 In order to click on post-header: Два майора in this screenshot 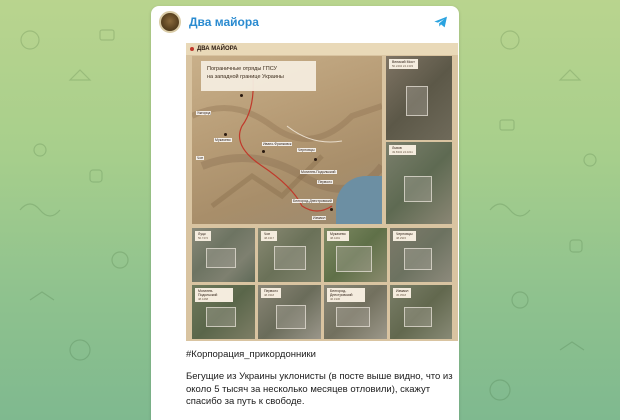, I will do `click(305, 22)`.